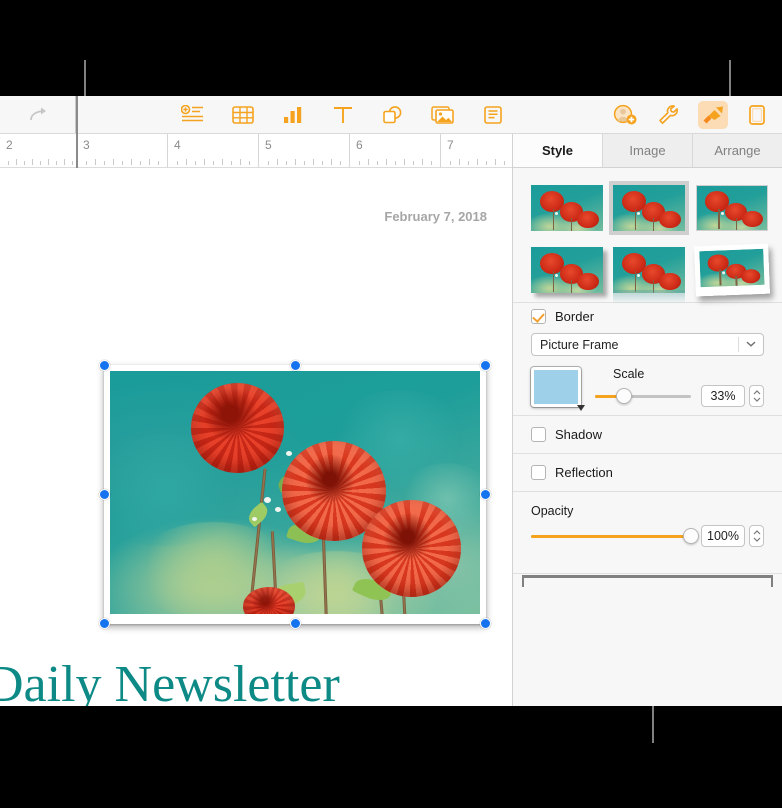 This screenshot has height=808, width=782. Describe the element at coordinates (581, 408) in the screenshot. I see `color-dropdown-triangle-icon` at that location.